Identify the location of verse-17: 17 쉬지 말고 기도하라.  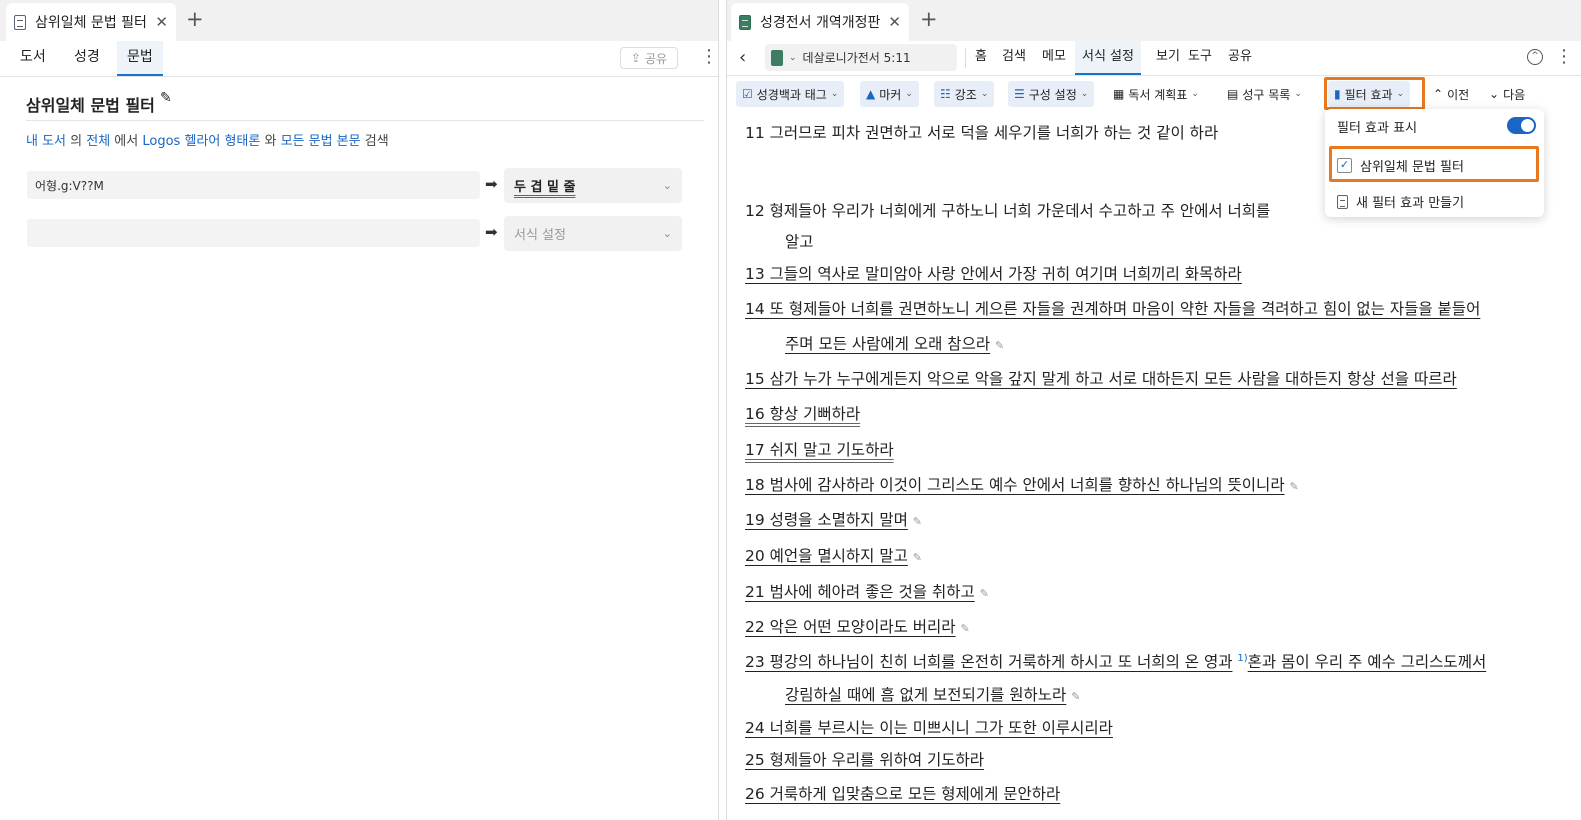
(819, 449).